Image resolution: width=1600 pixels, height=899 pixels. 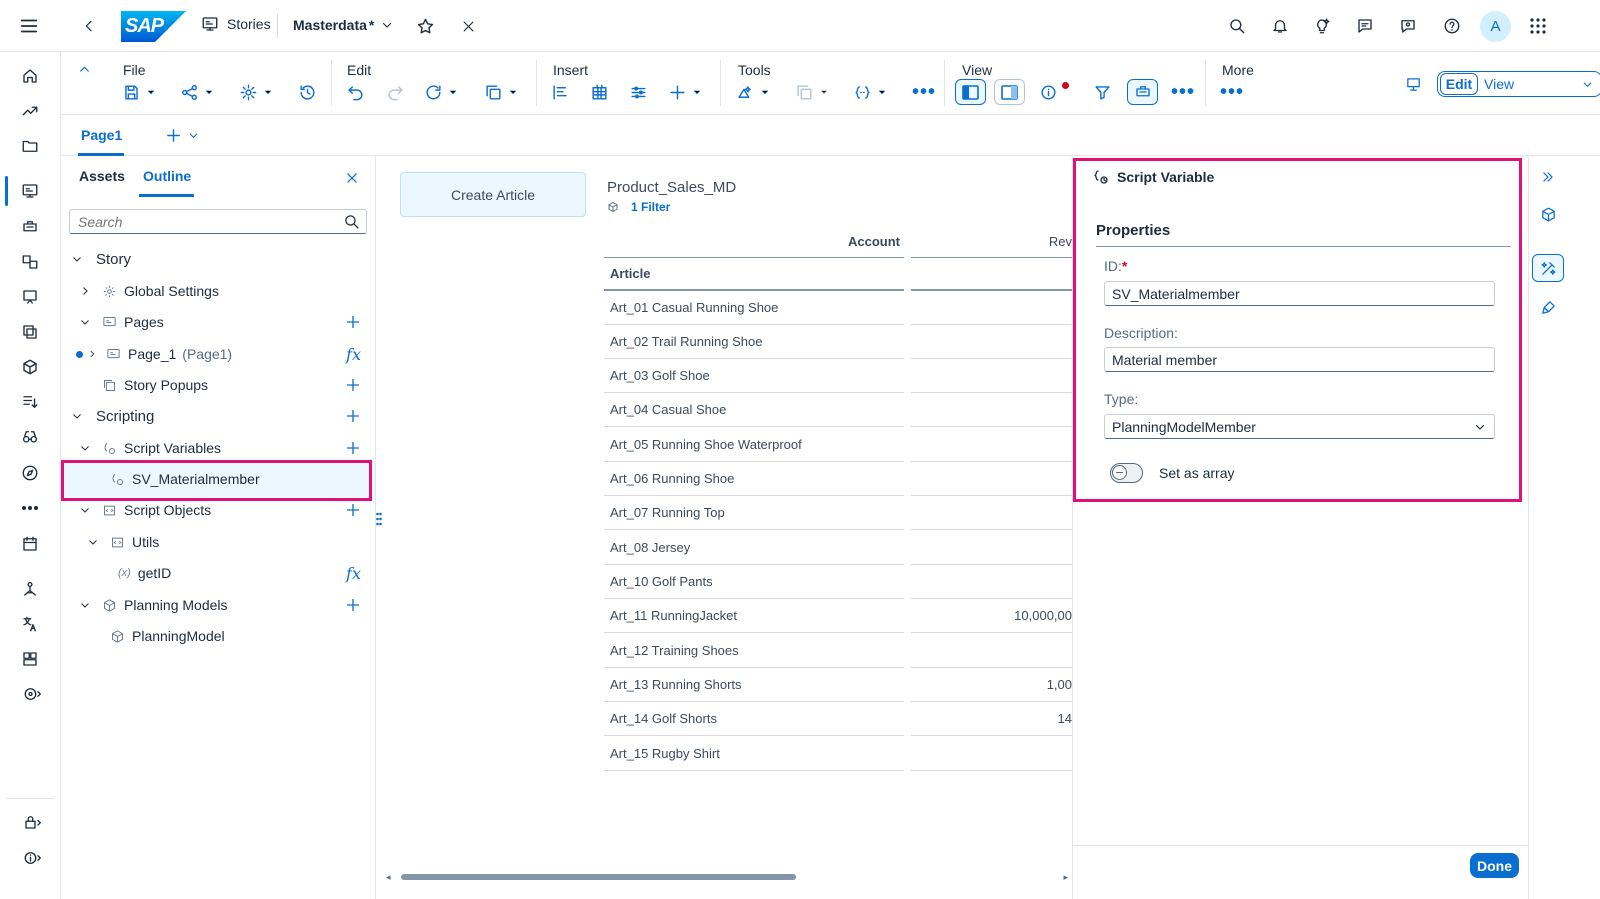 What do you see at coordinates (227, 322) in the screenshot?
I see `tree-pages: Pages` at bounding box center [227, 322].